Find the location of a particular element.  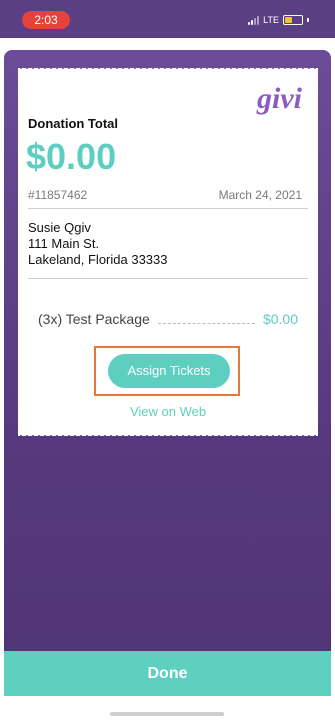

address-city: Lakeland, Florida 33333 is located at coordinates (98, 259).